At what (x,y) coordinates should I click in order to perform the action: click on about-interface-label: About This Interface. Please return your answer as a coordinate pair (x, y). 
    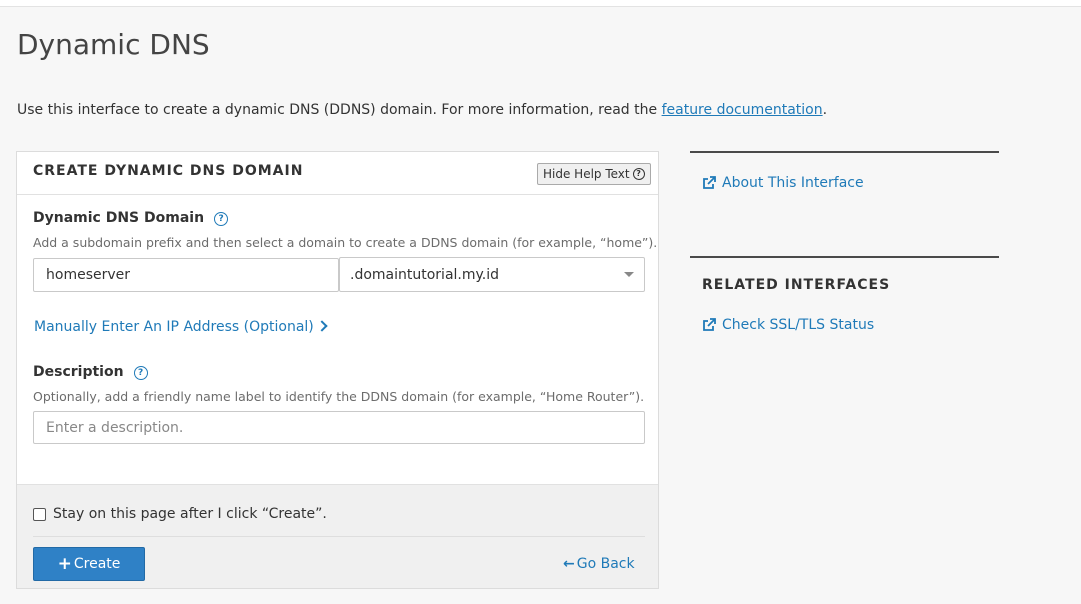
    Looking at the image, I should click on (793, 183).